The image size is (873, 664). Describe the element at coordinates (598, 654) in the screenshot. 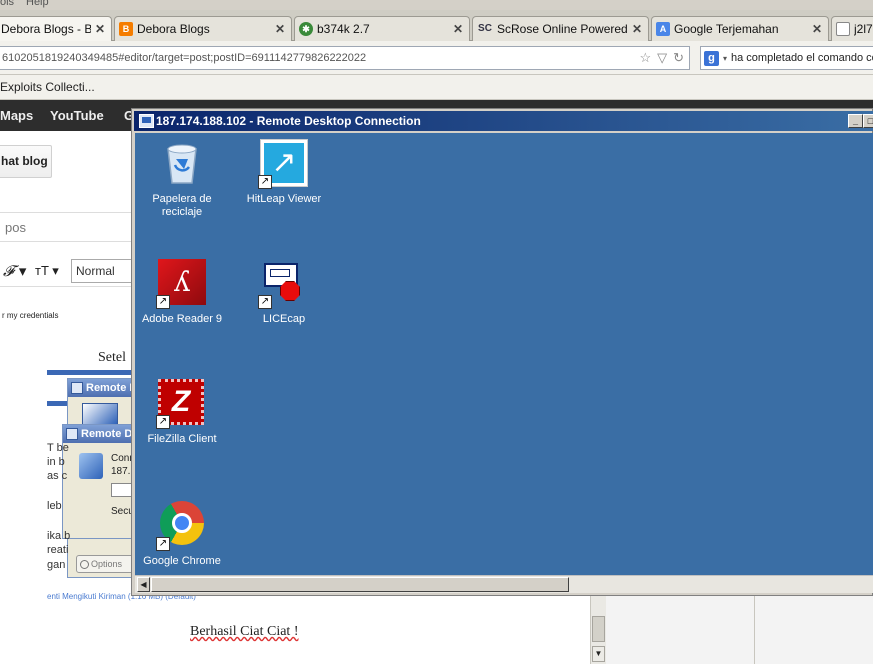

I see `scroll-down-arrow: ▼` at that location.